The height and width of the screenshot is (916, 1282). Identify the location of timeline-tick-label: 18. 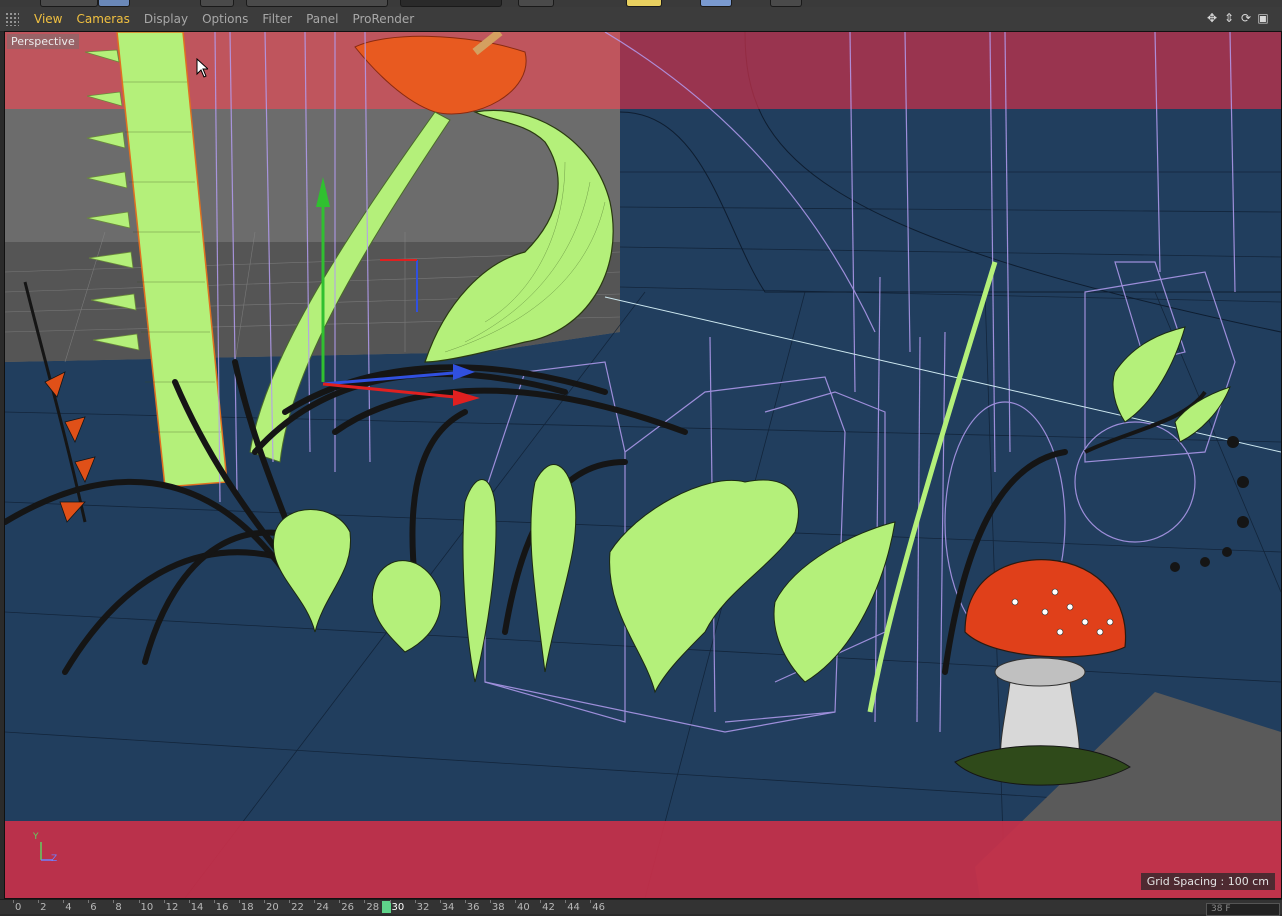
(247, 907).